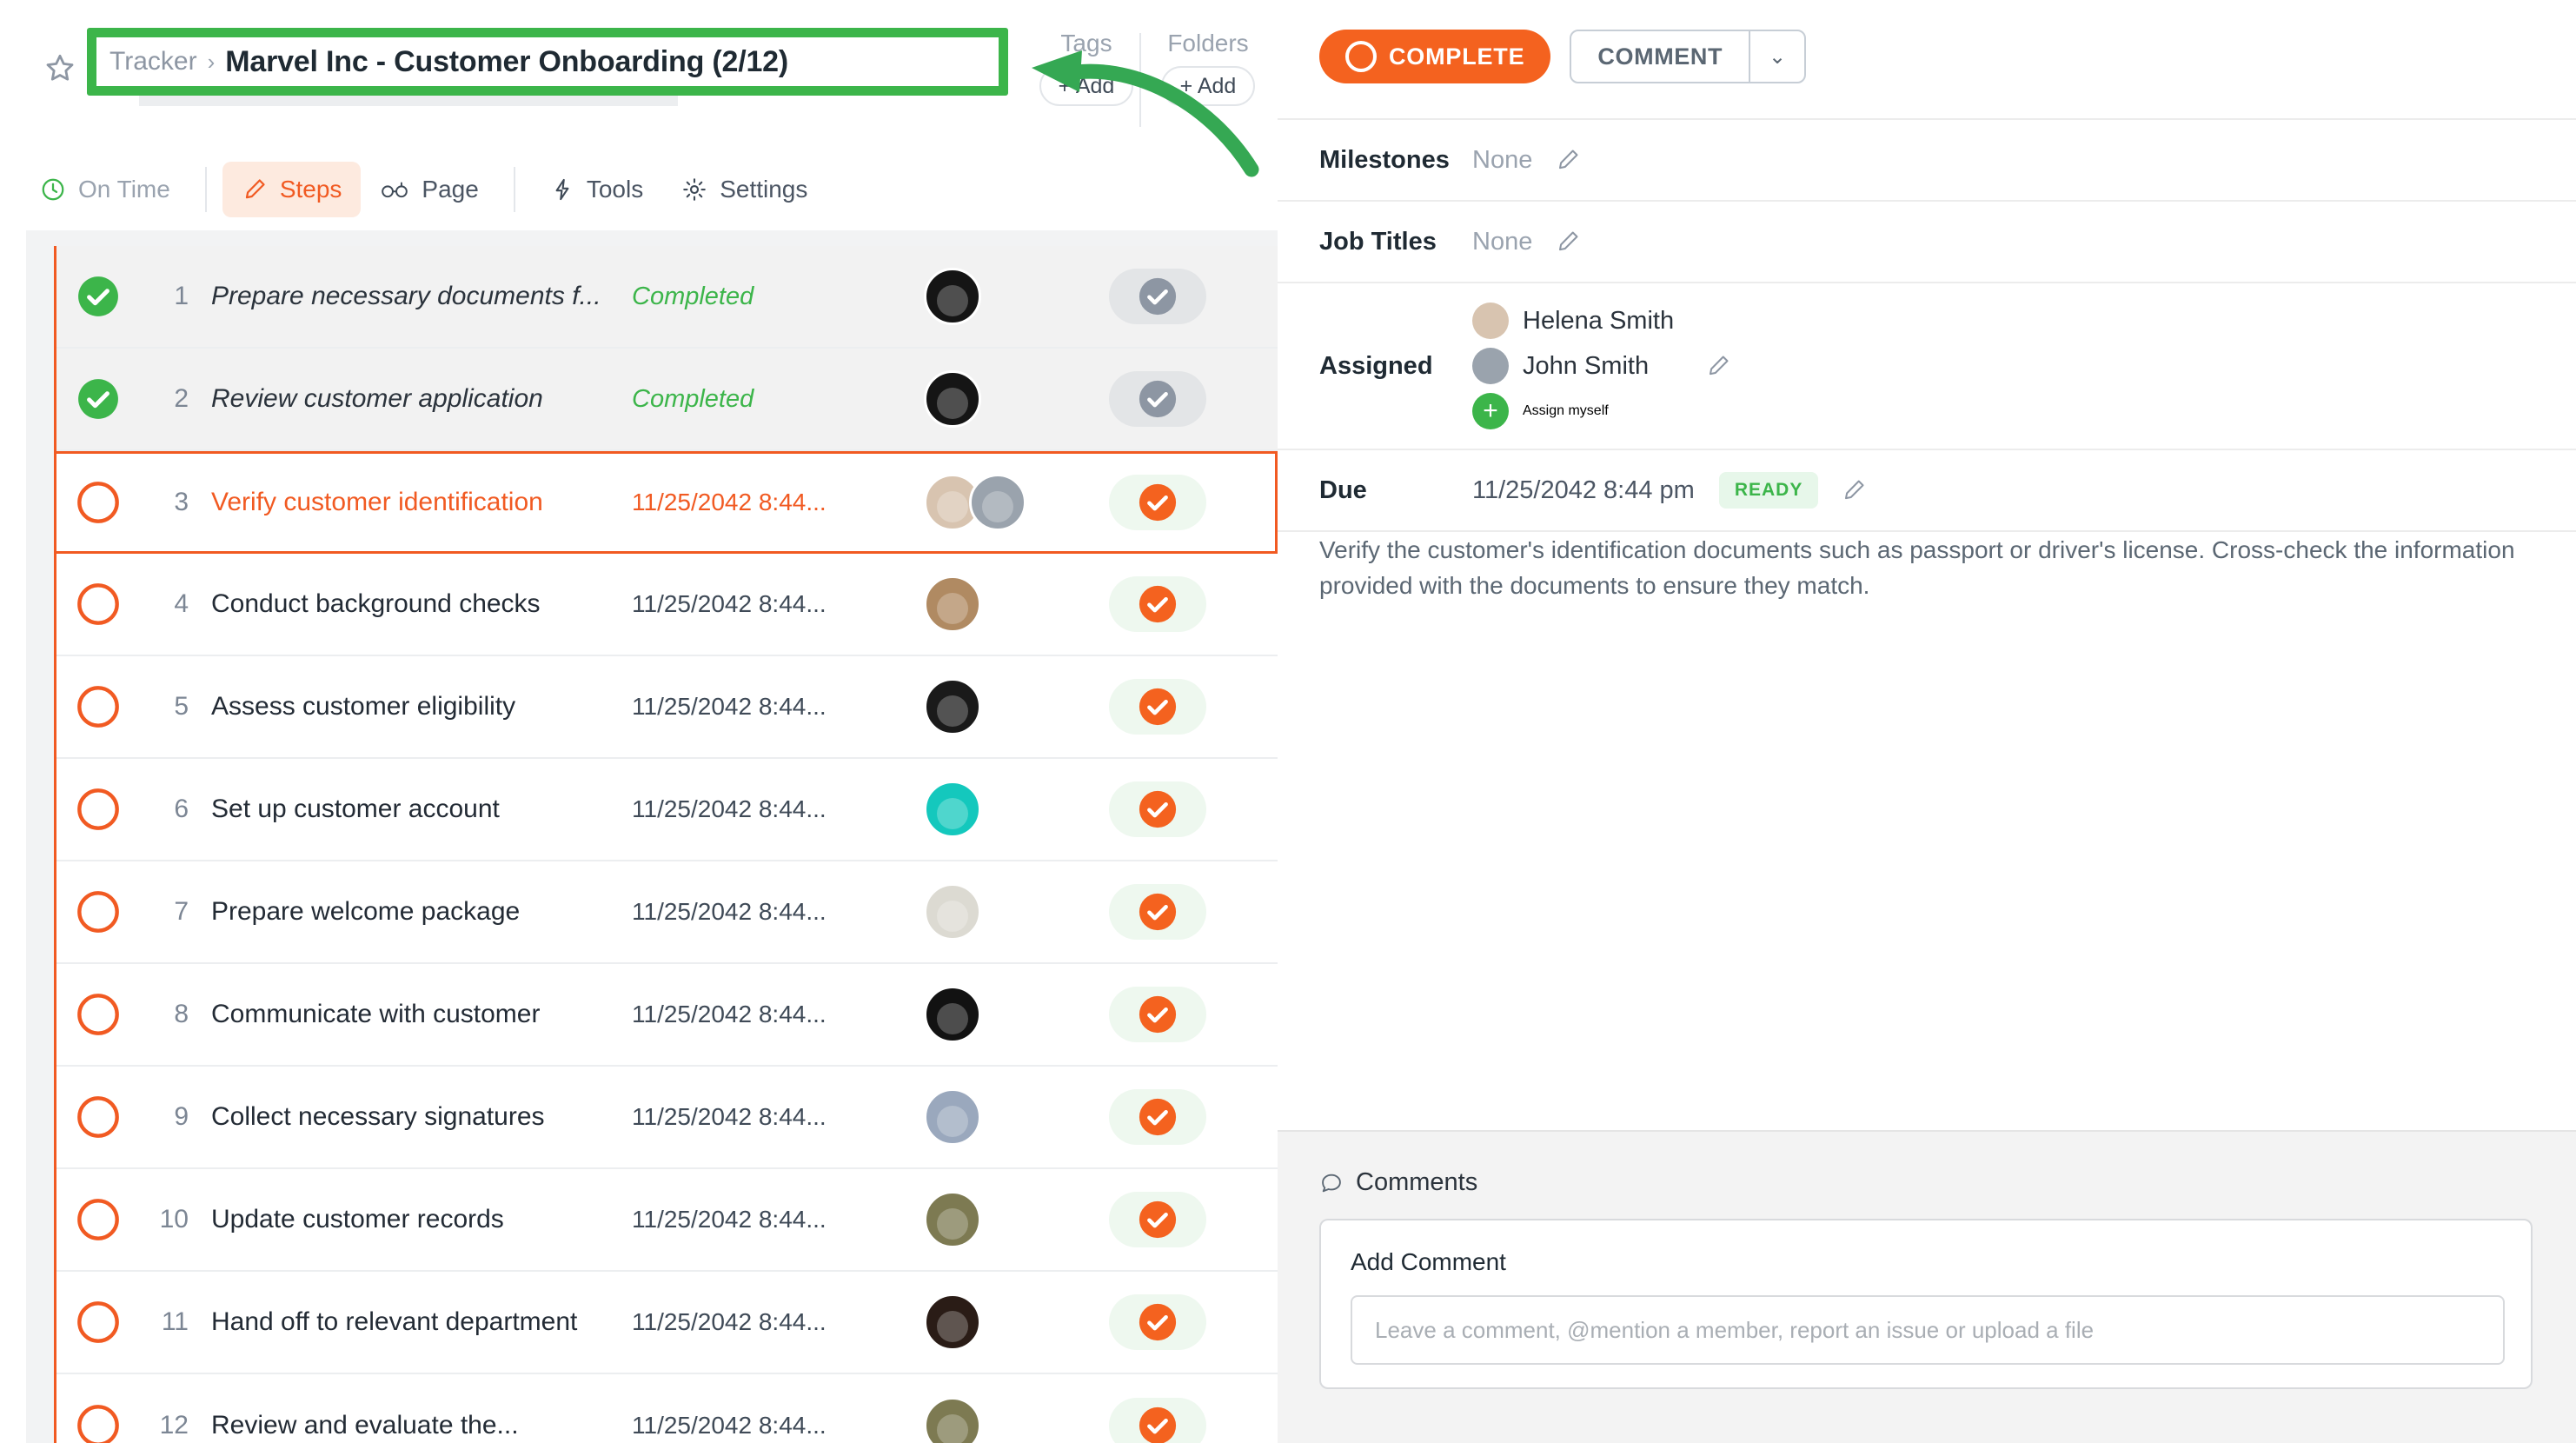  Describe the element at coordinates (1718, 366) in the screenshot. I see `edit-assigned-pencil-icon` at that location.